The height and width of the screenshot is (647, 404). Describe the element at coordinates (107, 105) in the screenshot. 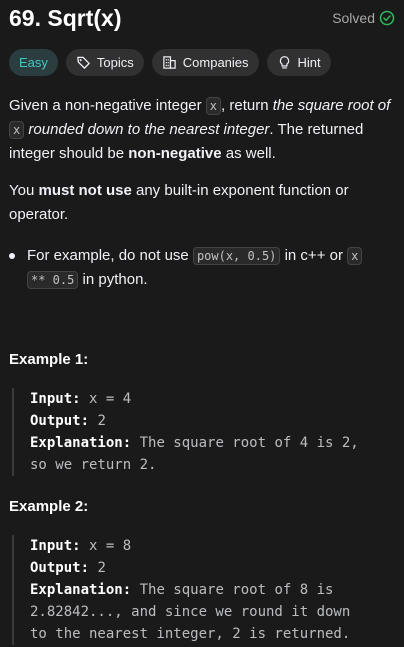

I see `desc-text: Given a non-negative integer` at that location.